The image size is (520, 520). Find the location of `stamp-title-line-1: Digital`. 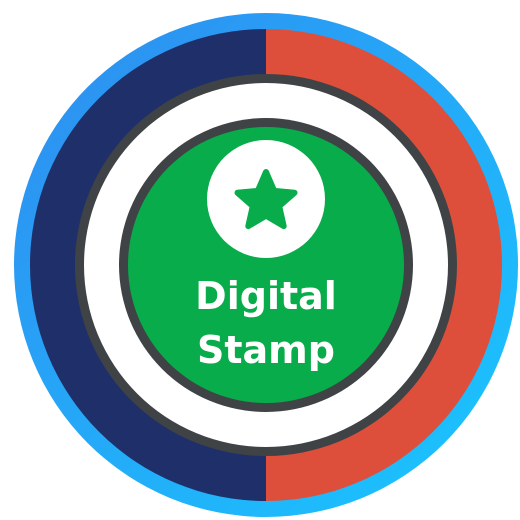

stamp-title-line-1: Digital is located at coordinates (266, 296).